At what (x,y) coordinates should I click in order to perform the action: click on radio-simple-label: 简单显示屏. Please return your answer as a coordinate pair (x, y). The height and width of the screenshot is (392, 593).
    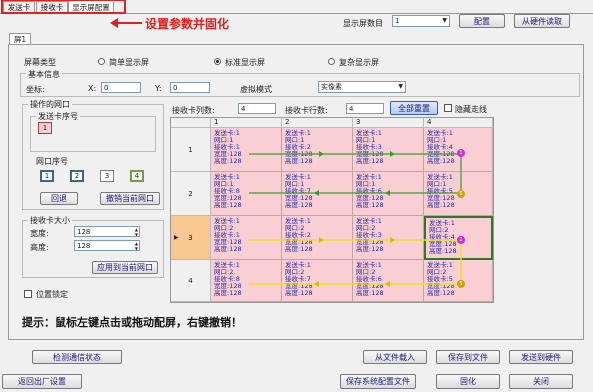
    Looking at the image, I should click on (129, 62).